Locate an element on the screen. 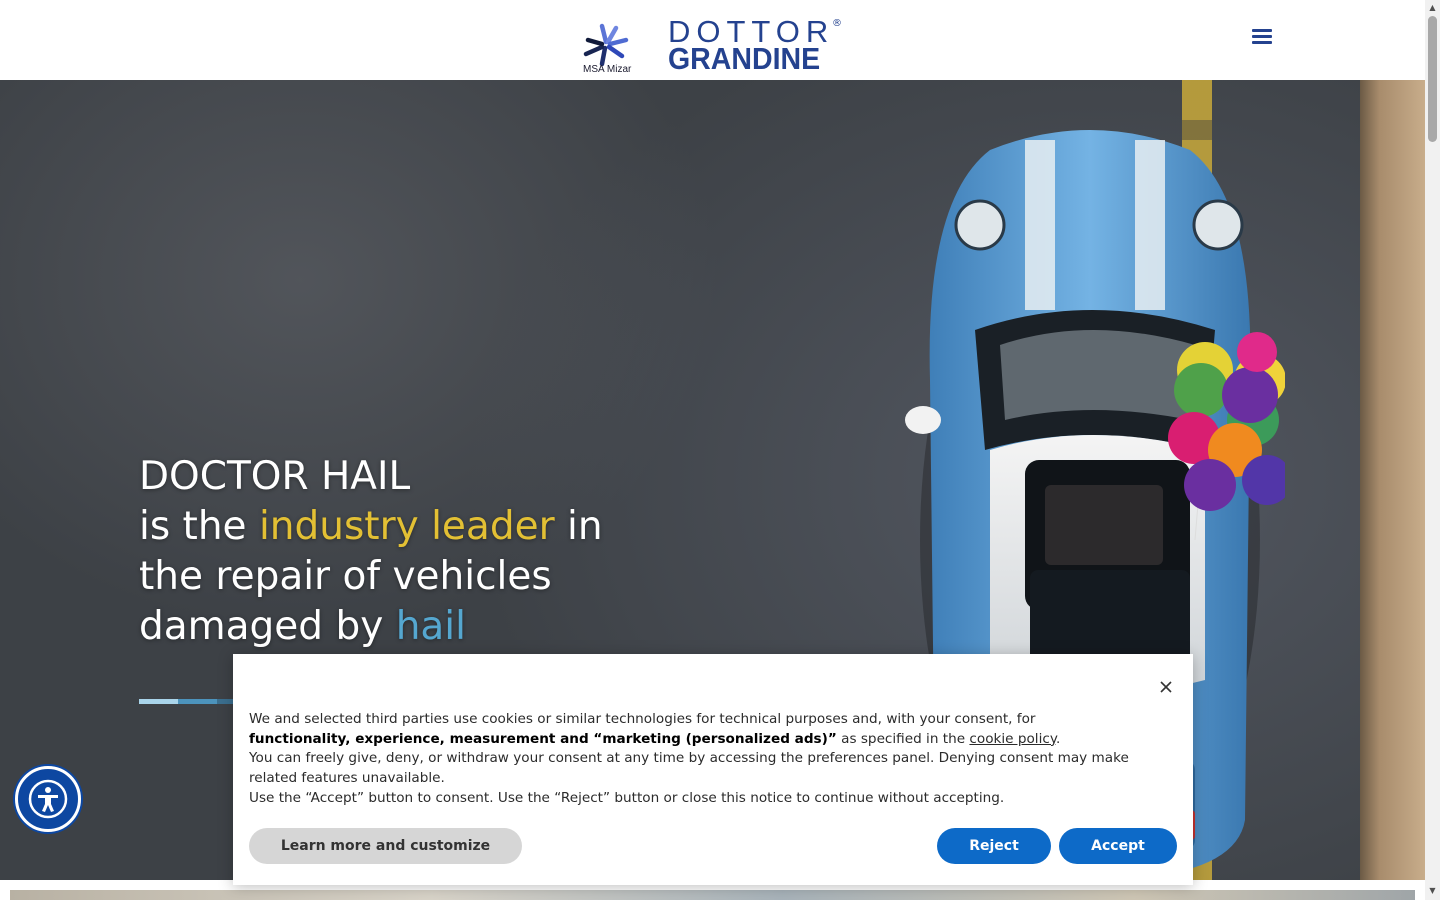  scroll-thumb is located at coordinates (1432, 79).